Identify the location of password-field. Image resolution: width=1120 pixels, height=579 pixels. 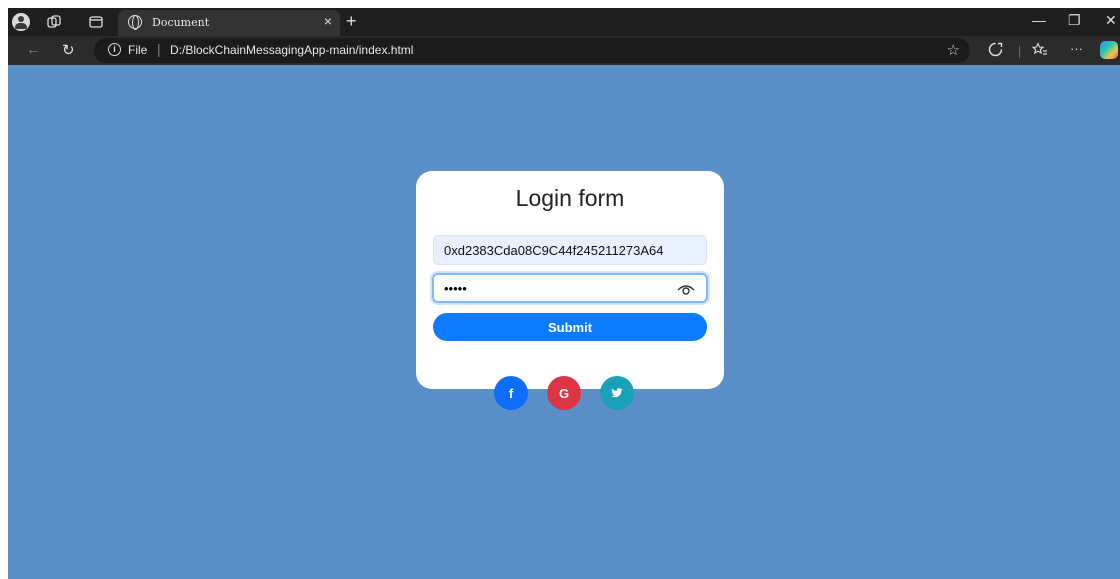
(570, 288).